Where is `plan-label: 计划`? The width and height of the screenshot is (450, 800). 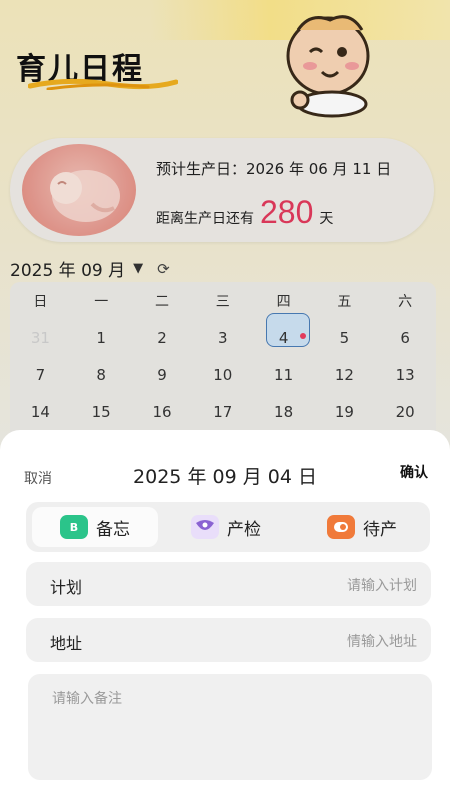 plan-label: 计划 is located at coordinates (66, 587).